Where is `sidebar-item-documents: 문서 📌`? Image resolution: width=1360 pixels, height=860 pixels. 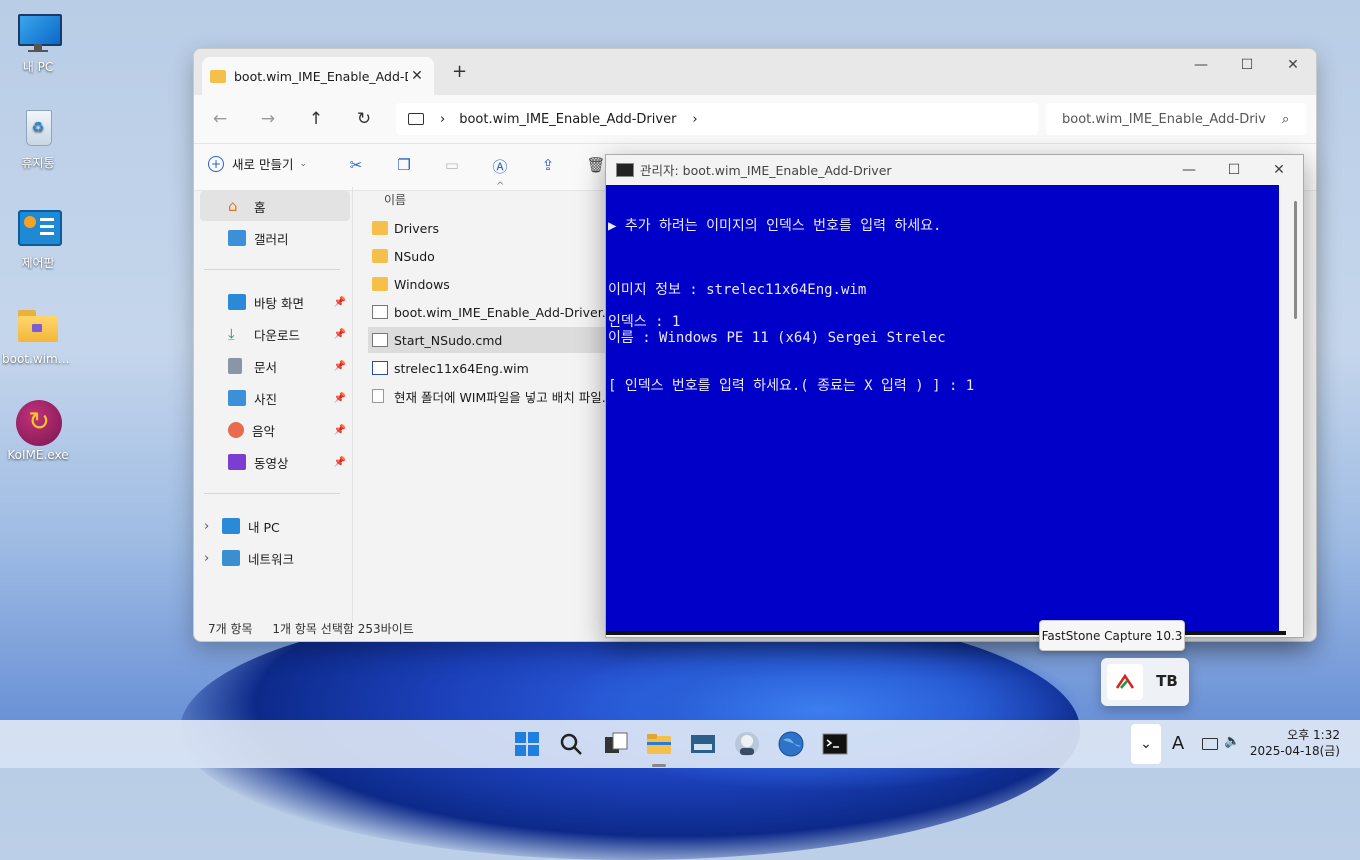 sidebar-item-documents: 문서 📌 is located at coordinates (275, 366).